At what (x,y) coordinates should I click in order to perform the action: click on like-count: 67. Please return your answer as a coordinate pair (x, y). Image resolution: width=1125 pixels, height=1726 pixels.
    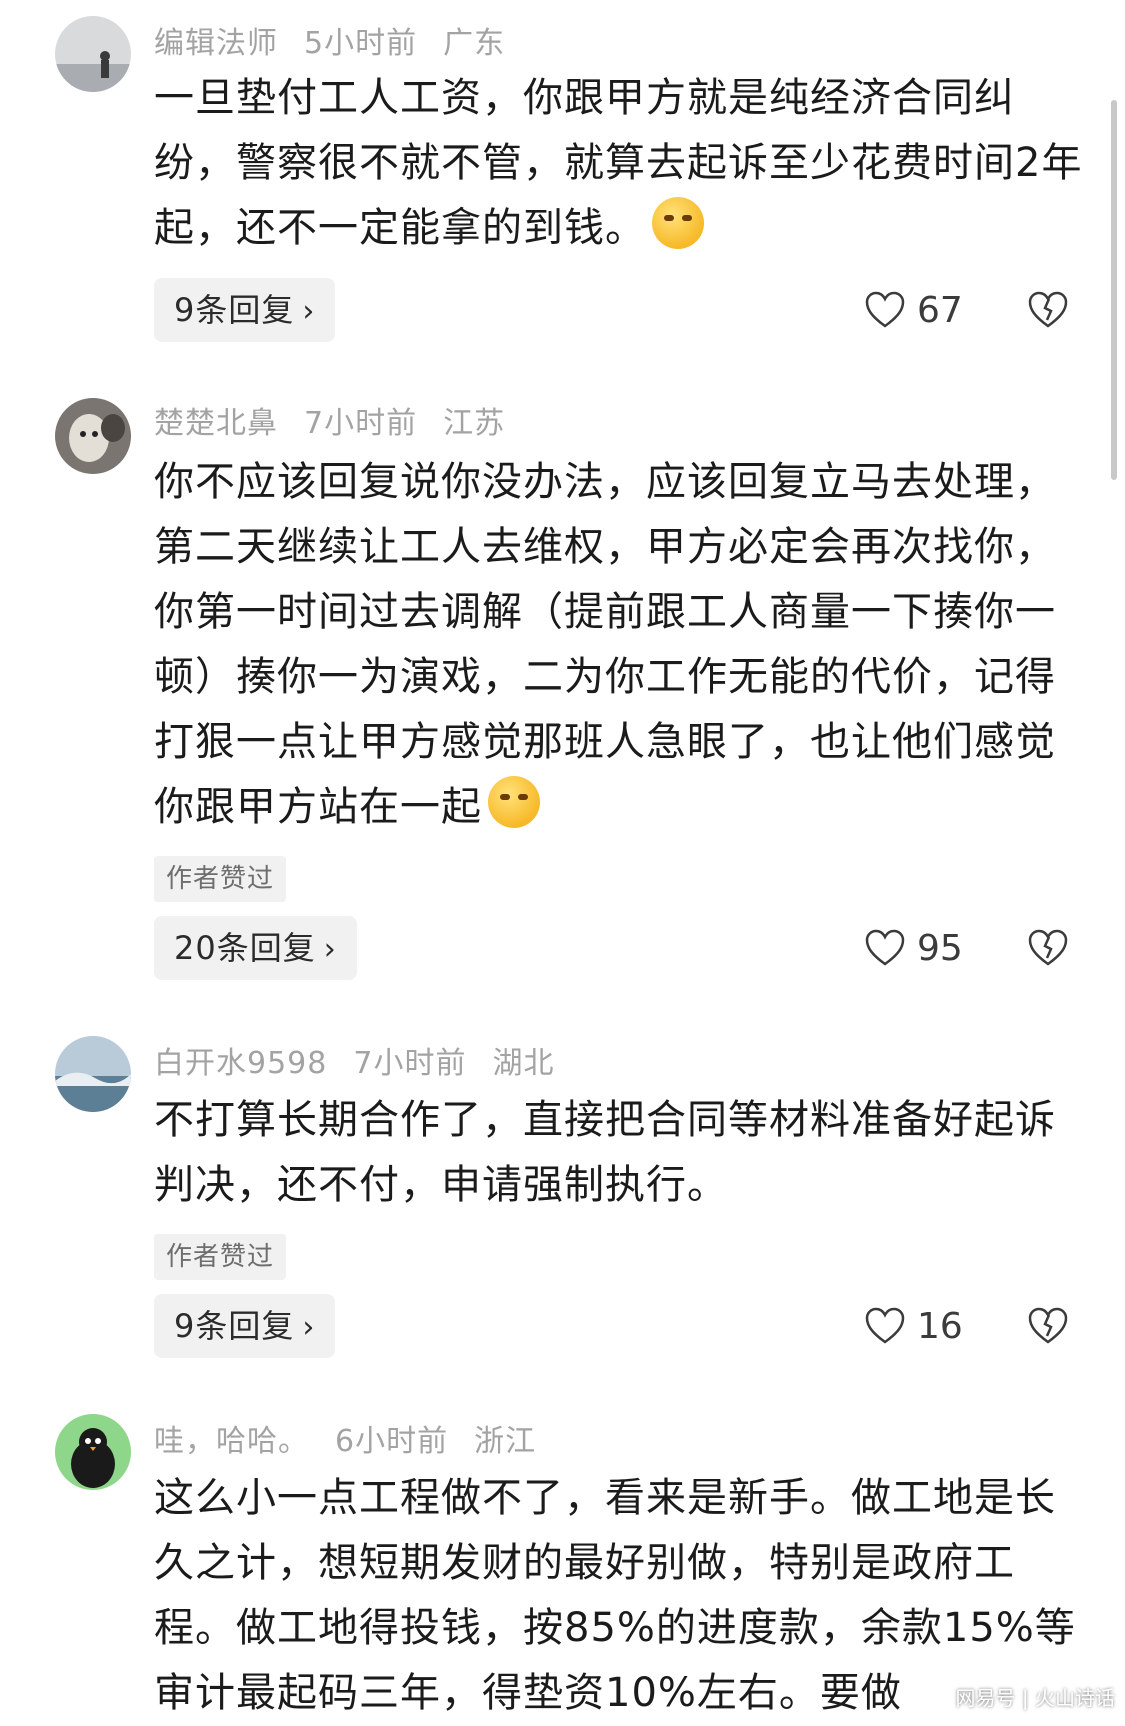
    Looking at the image, I should click on (940, 310).